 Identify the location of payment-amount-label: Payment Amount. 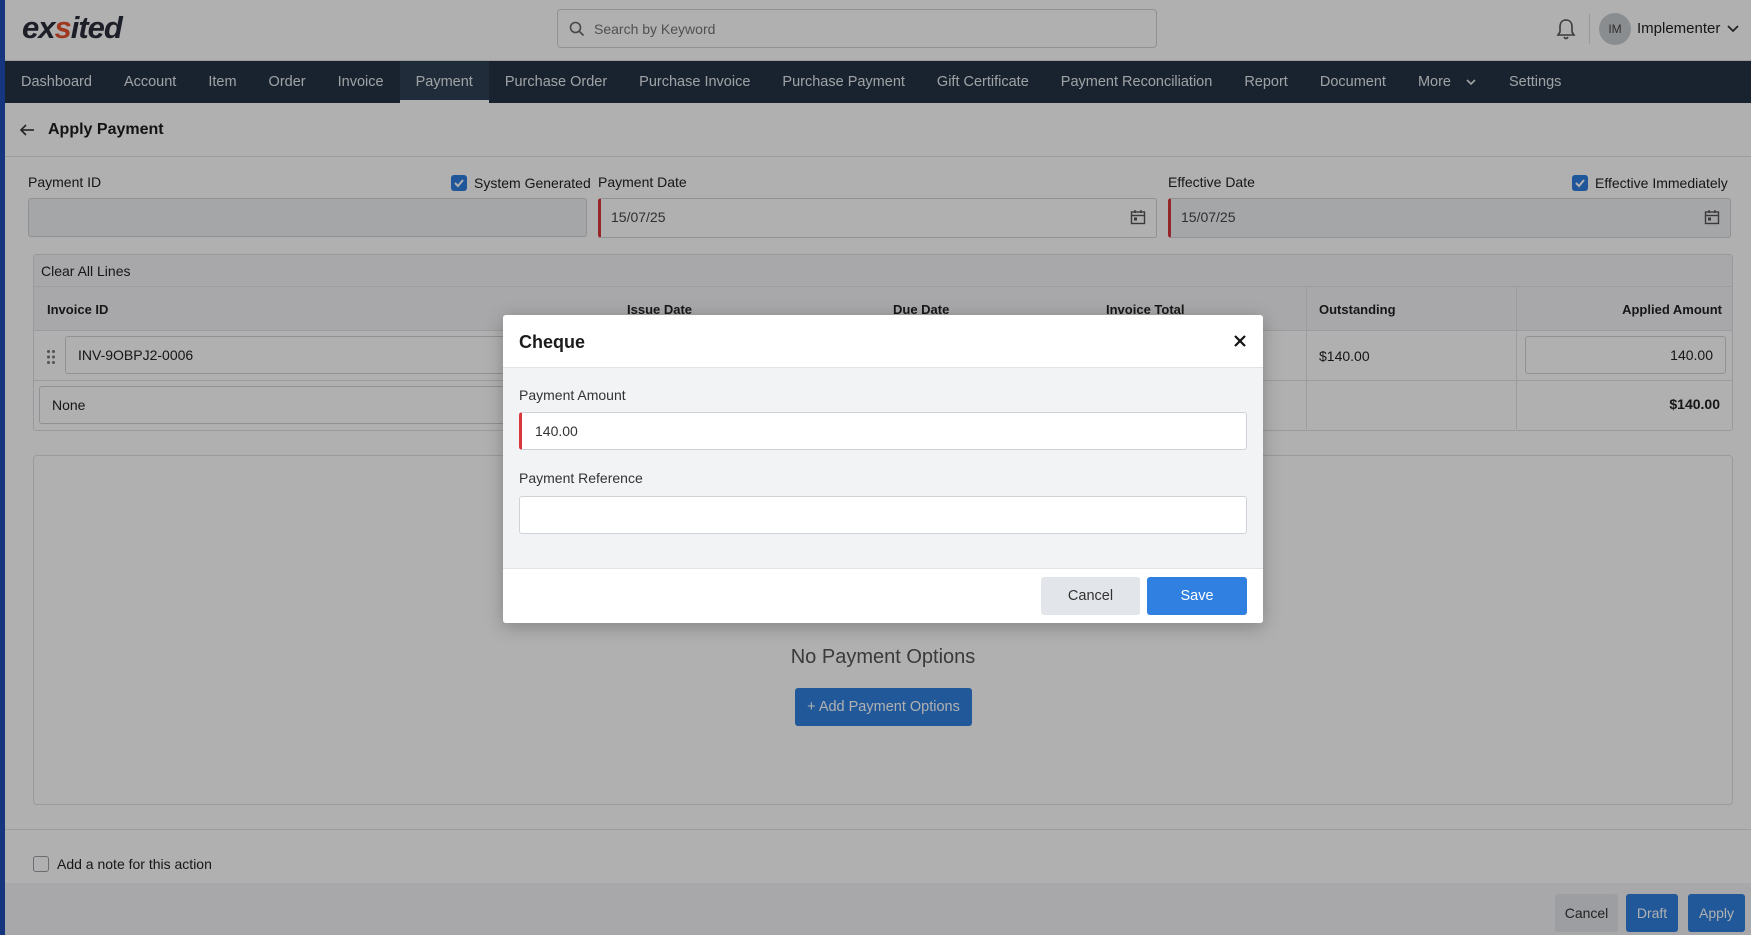
(572, 395).